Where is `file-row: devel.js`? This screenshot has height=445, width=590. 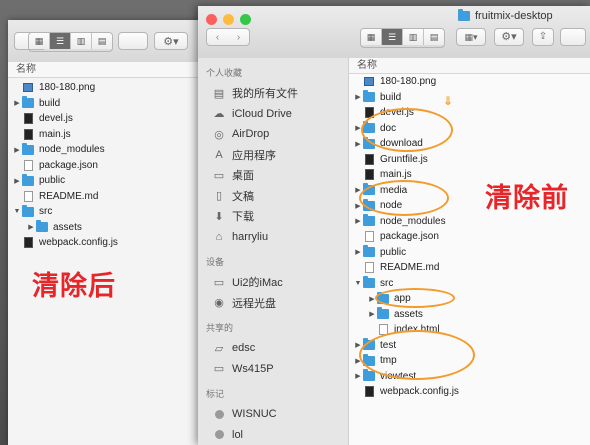
file-row: devel.js is located at coordinates (116, 119).